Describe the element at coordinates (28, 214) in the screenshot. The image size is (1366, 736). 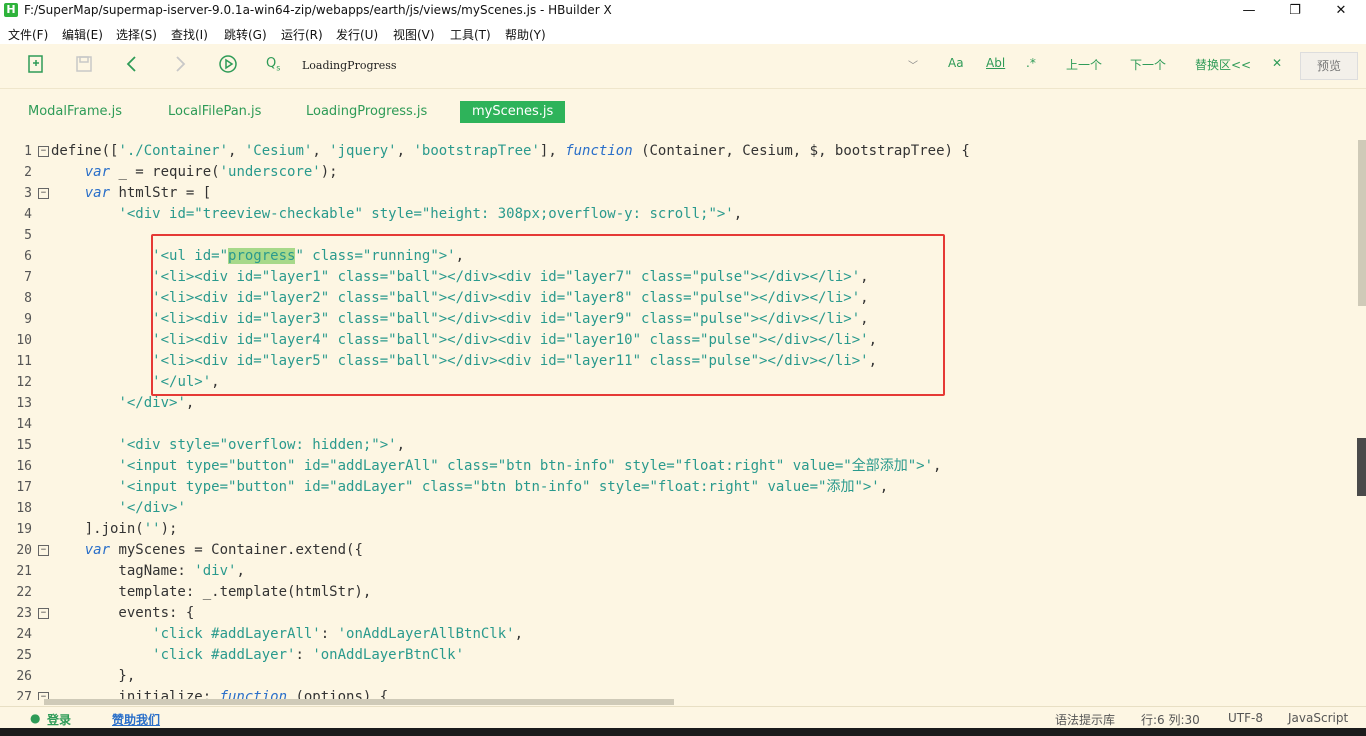
I see `line-number: 4` at that location.